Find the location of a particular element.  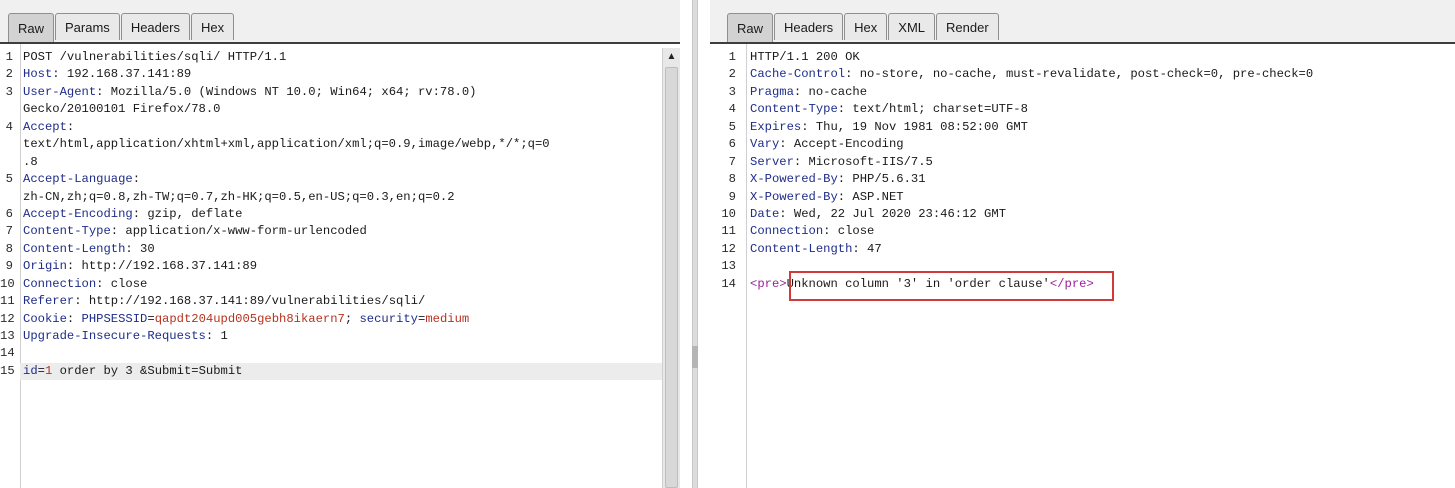

request-tab-bar: Raw Params Headers Hex is located at coordinates (340, 22).